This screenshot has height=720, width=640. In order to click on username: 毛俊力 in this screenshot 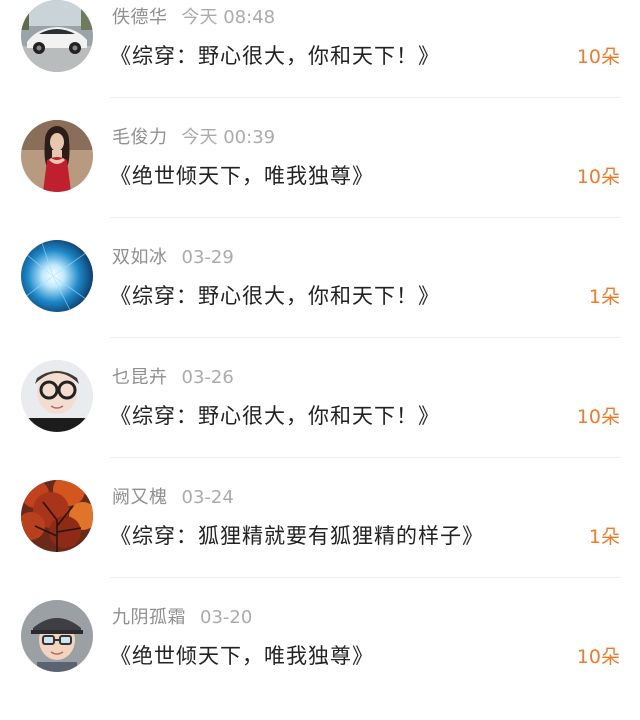, I will do `click(140, 137)`.